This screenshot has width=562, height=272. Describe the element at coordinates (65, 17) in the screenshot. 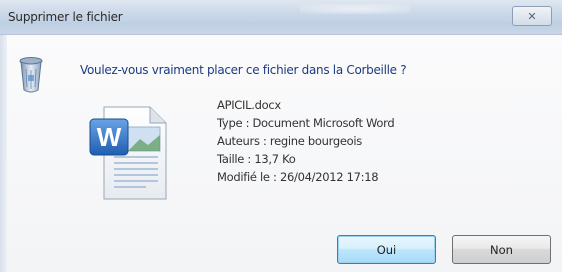

I see `dialog-title: Supprimer le fichier` at that location.